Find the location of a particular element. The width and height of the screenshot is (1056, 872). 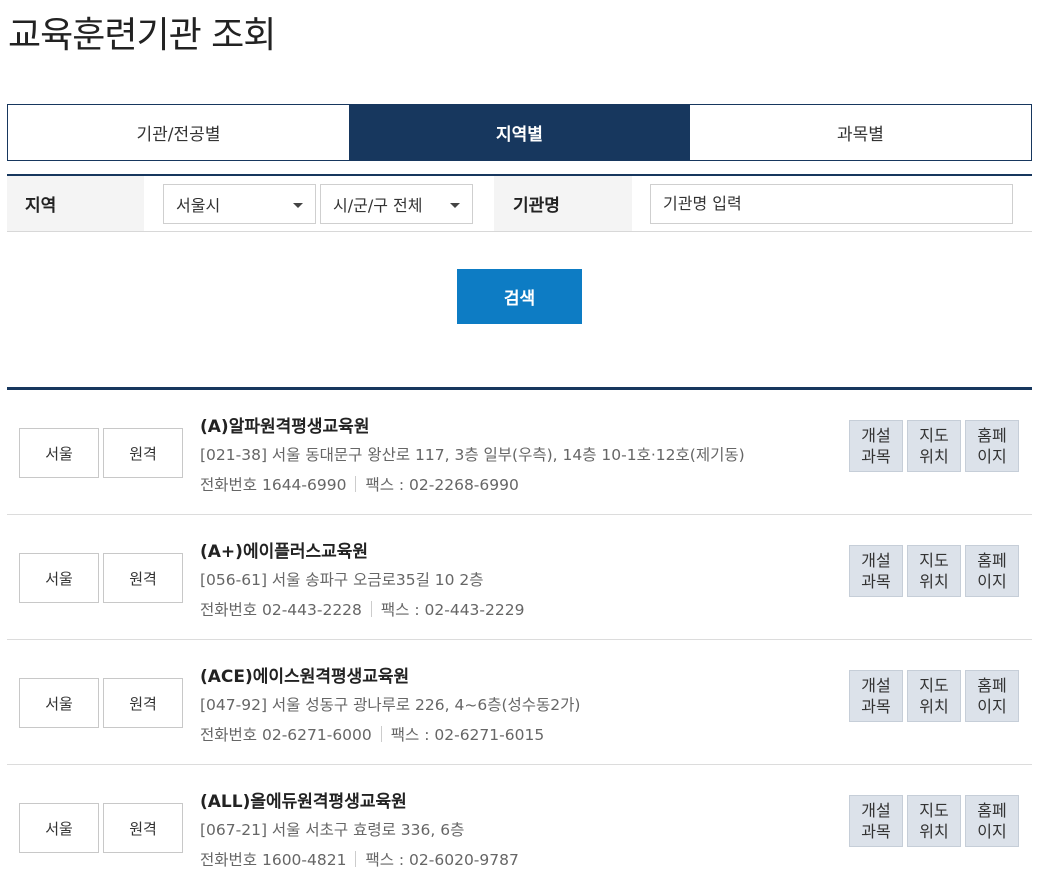

phone-number: 전화번호 1600-4821 is located at coordinates (273, 860).